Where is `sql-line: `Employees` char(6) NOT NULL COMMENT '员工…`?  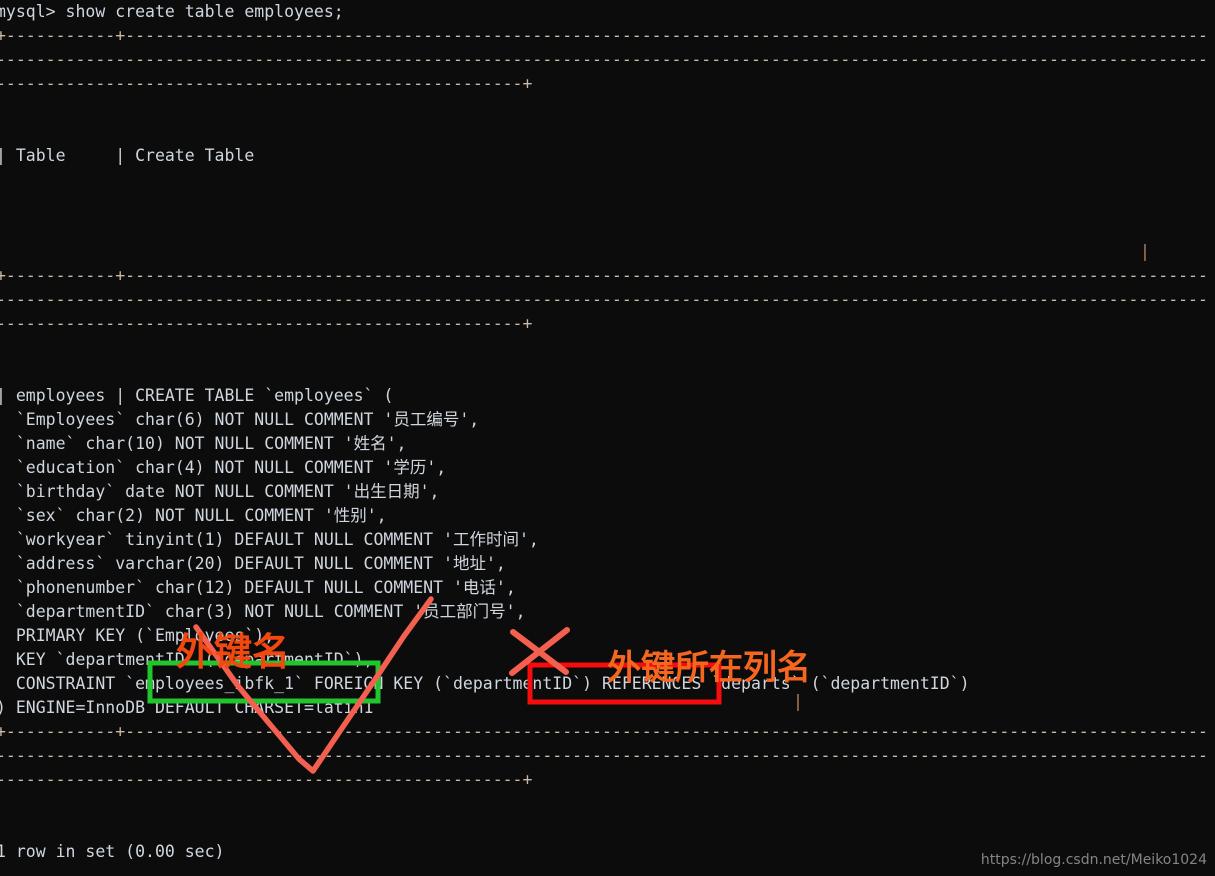
sql-line: `Employees` char(6) NOT NULL COMMENT '员工… is located at coordinates (240, 419).